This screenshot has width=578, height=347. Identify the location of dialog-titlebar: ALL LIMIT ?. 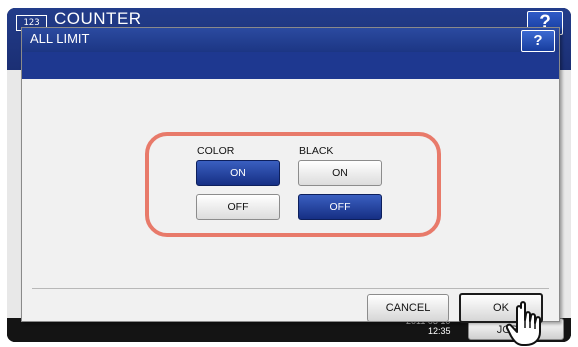
(290, 40).